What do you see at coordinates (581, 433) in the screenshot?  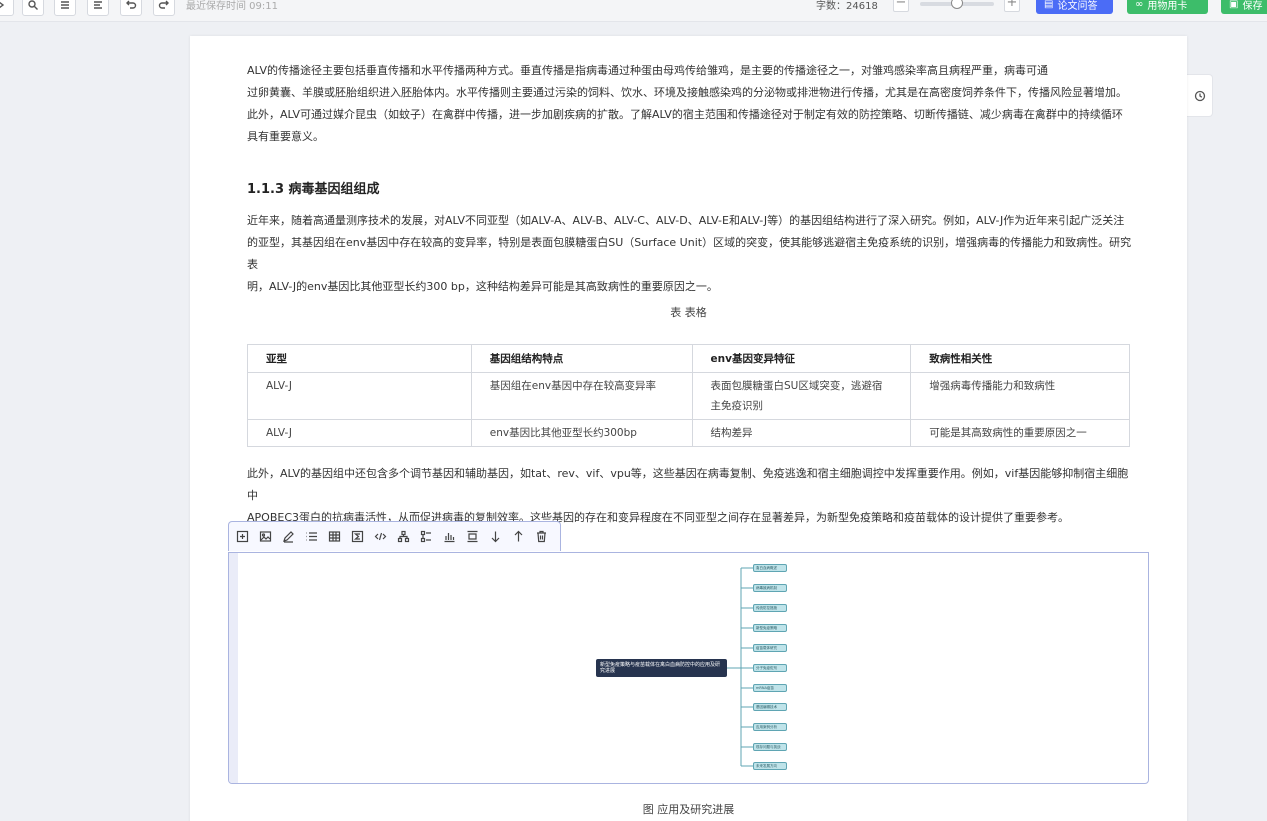 I see `table-cell: env基因比其他亚型长约300bp` at bounding box center [581, 433].